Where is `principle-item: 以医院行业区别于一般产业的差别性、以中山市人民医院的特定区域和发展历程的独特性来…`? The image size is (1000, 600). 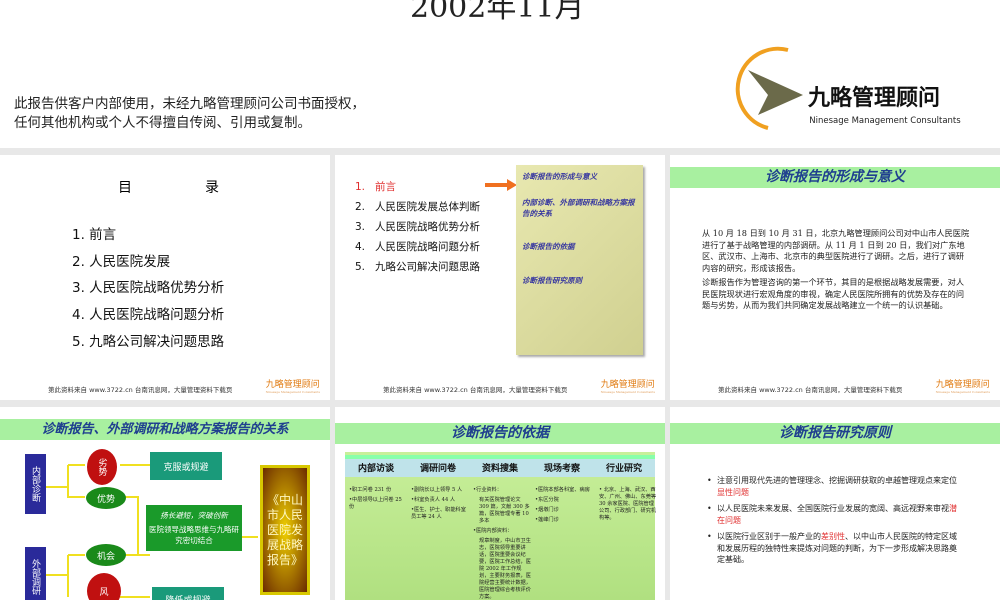
principle-item: 以医院行业区别于一般产业的差别性、以中山市人民医院的特定区域和发展历程的独特性来… is located at coordinates (834, 548).